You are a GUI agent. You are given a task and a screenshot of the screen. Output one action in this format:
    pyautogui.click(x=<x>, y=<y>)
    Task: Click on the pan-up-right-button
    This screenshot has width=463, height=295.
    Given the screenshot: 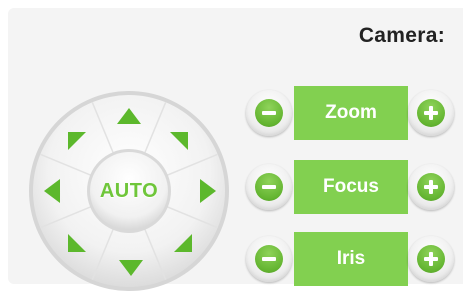 What is the action you would take?
    pyautogui.click(x=179, y=141)
    